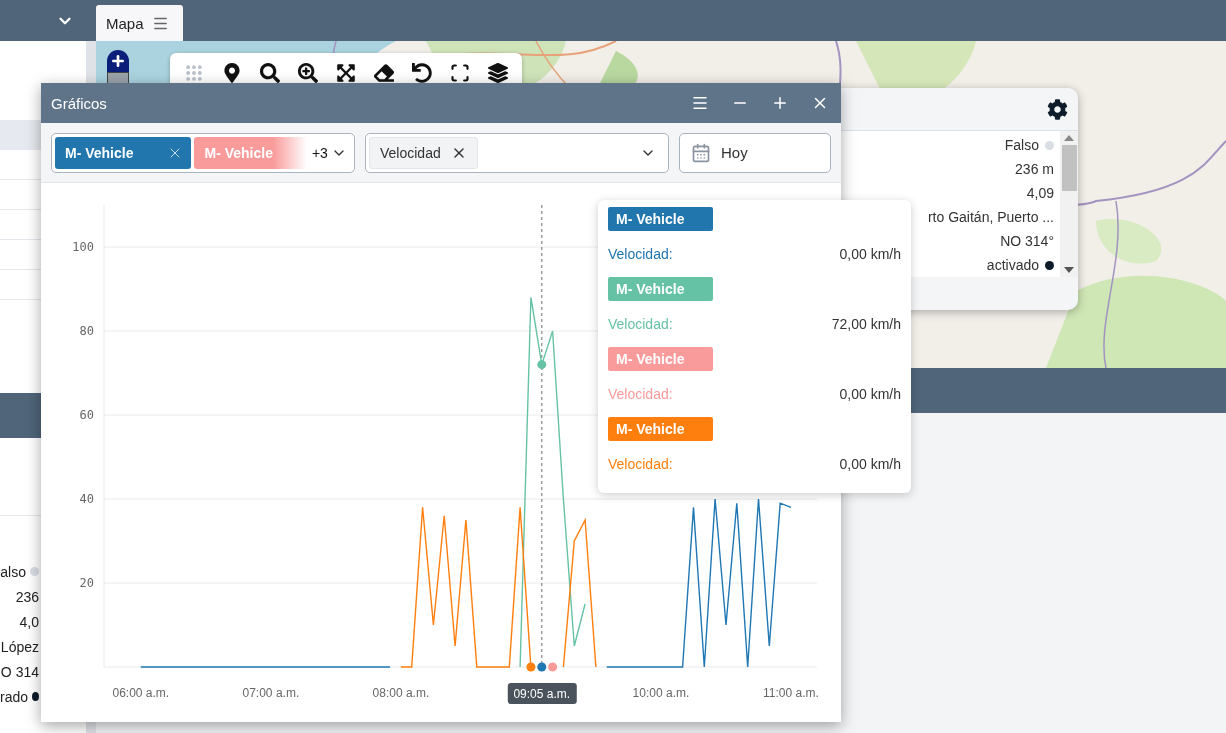 Image resolution: width=1226 pixels, height=733 pixels. What do you see at coordinates (1040, 193) in the screenshot?
I see `field-value: 4,09` at bounding box center [1040, 193].